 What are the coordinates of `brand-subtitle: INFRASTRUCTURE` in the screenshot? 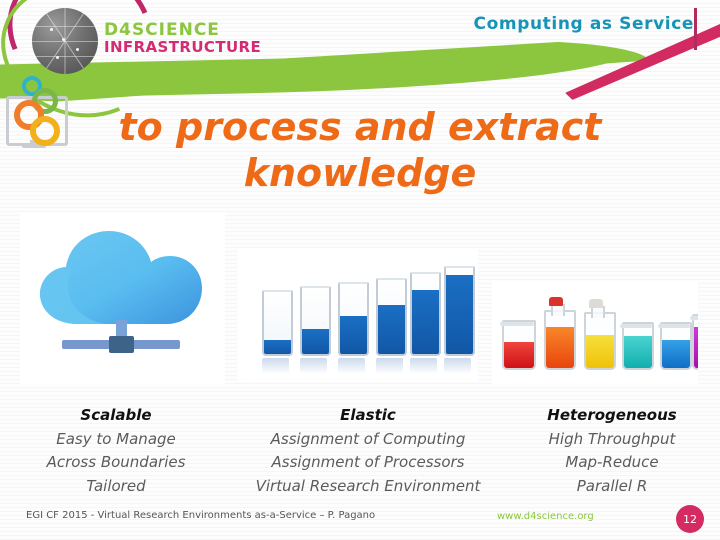 It's located at (183, 47).